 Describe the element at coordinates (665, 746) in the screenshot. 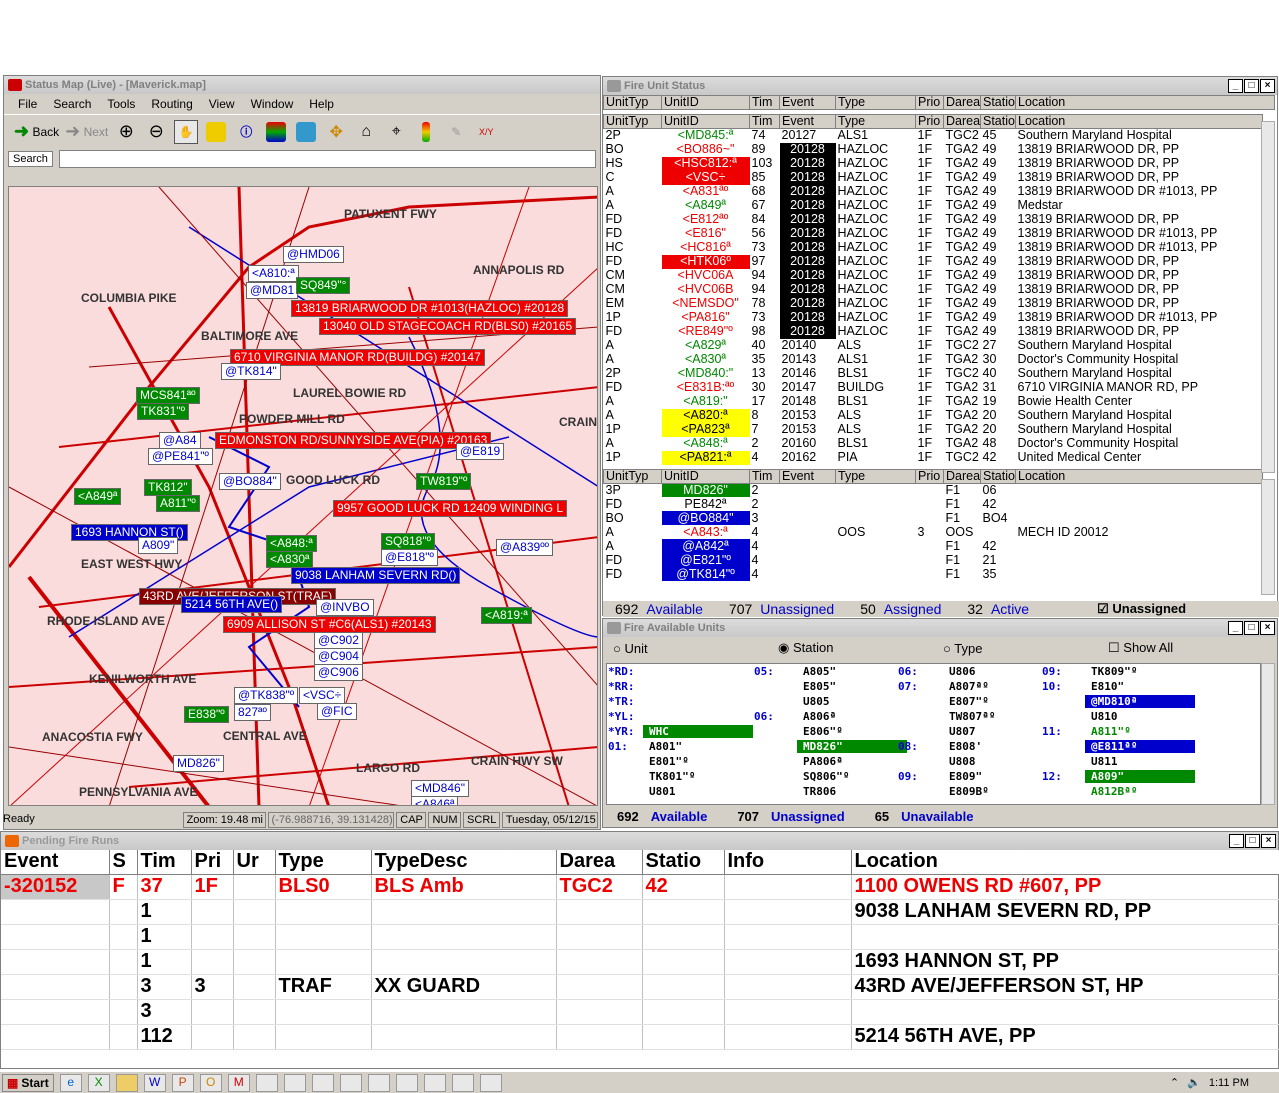

I see `available-unit: A801"` at that location.